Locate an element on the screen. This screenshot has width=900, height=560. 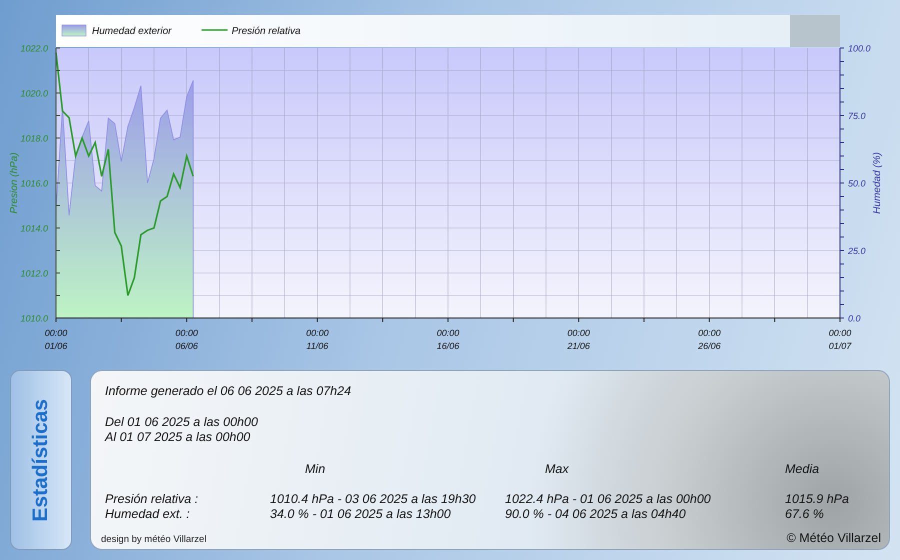
axis-tick-label: 00:00 11/06 is located at coordinates (317, 339).